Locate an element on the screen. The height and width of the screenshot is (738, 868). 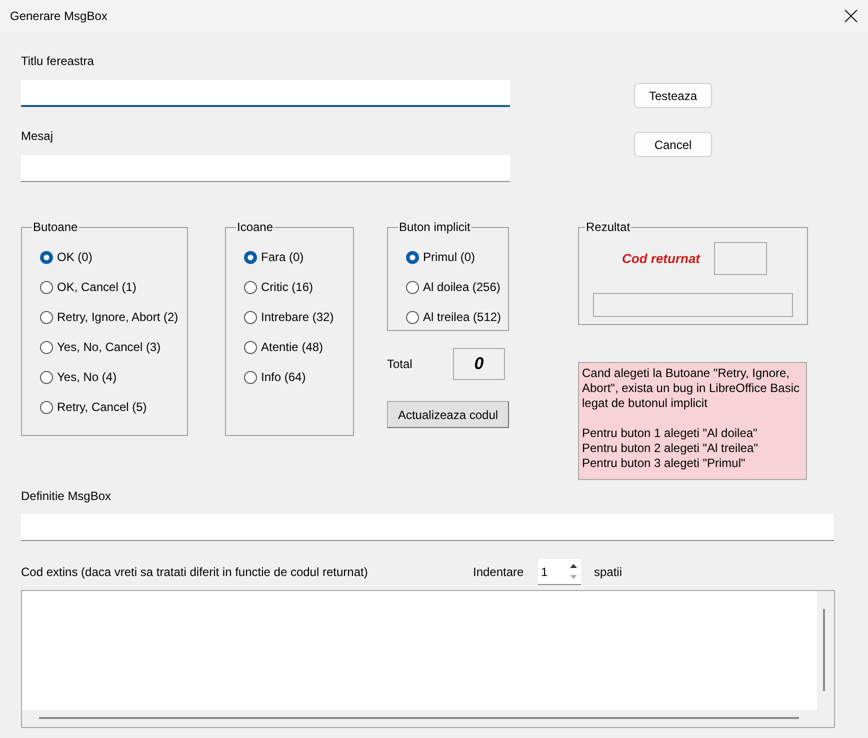
radio-option: Critic (16) is located at coordinates (298, 287).